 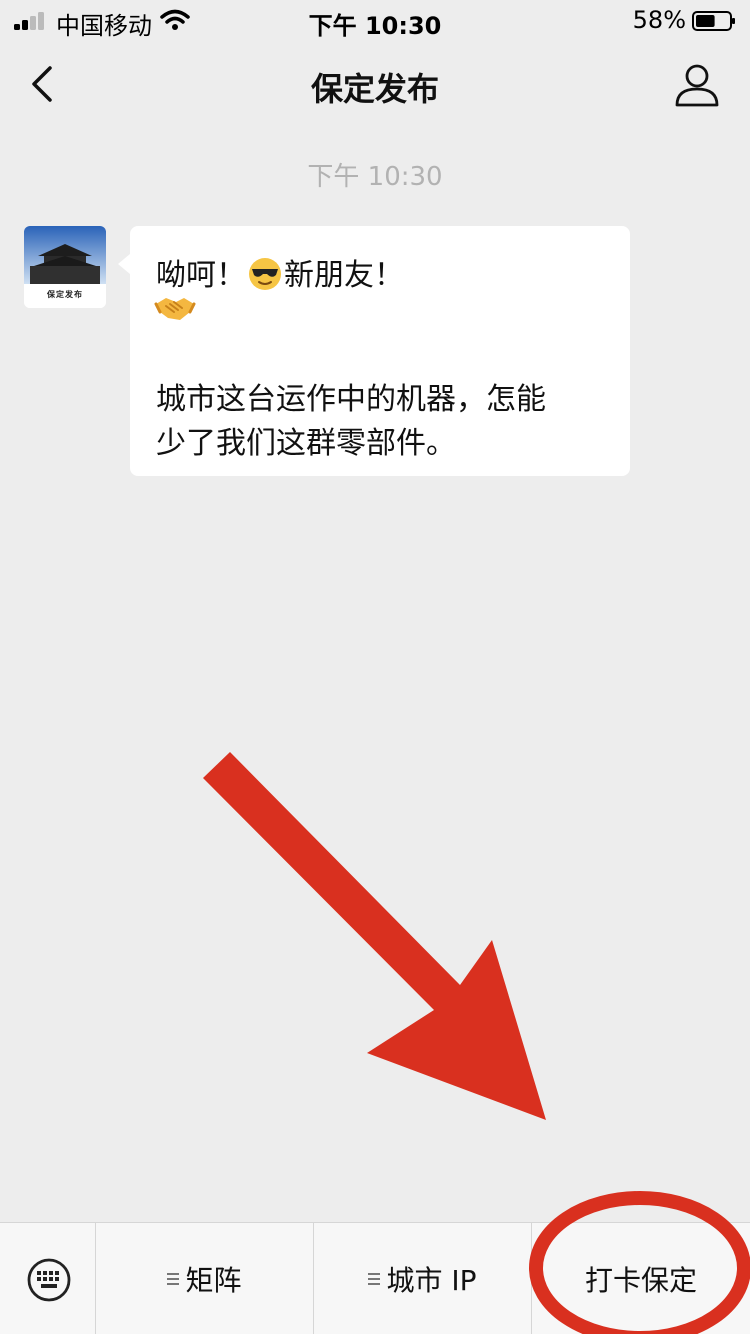 What do you see at coordinates (374, 89) in the screenshot?
I see `page-title: 保定发布` at bounding box center [374, 89].